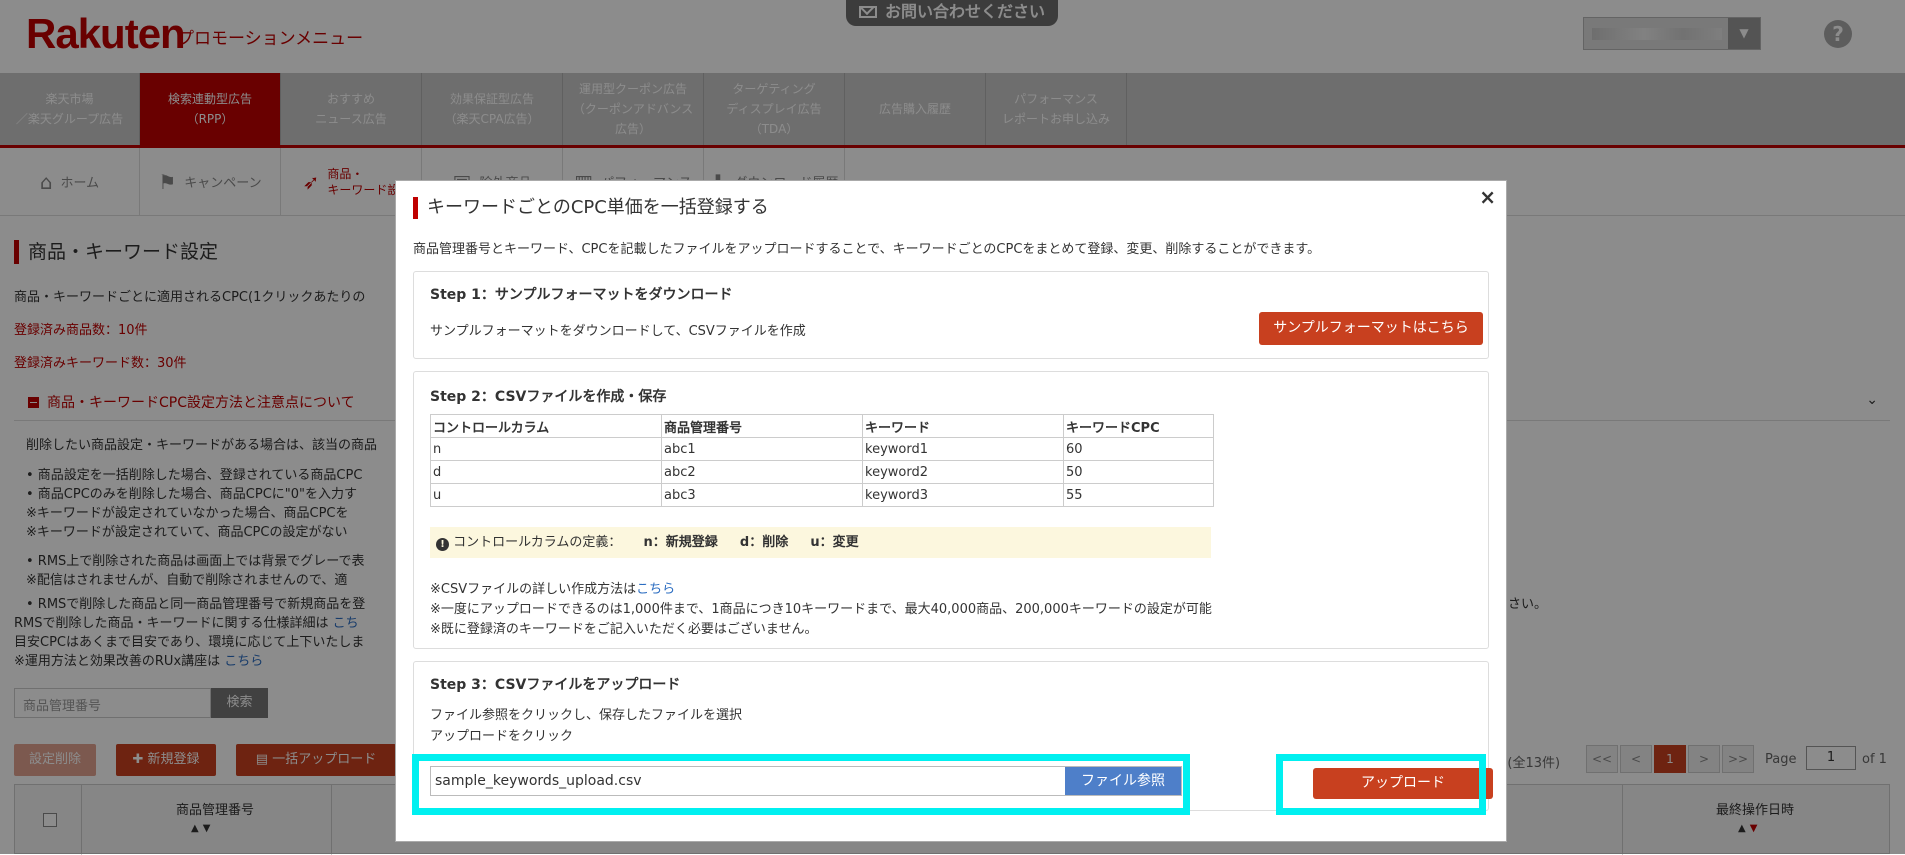 This screenshot has width=1905, height=855. What do you see at coordinates (963, 472) in the screenshot?
I see `table-cell: keyword2` at bounding box center [963, 472].